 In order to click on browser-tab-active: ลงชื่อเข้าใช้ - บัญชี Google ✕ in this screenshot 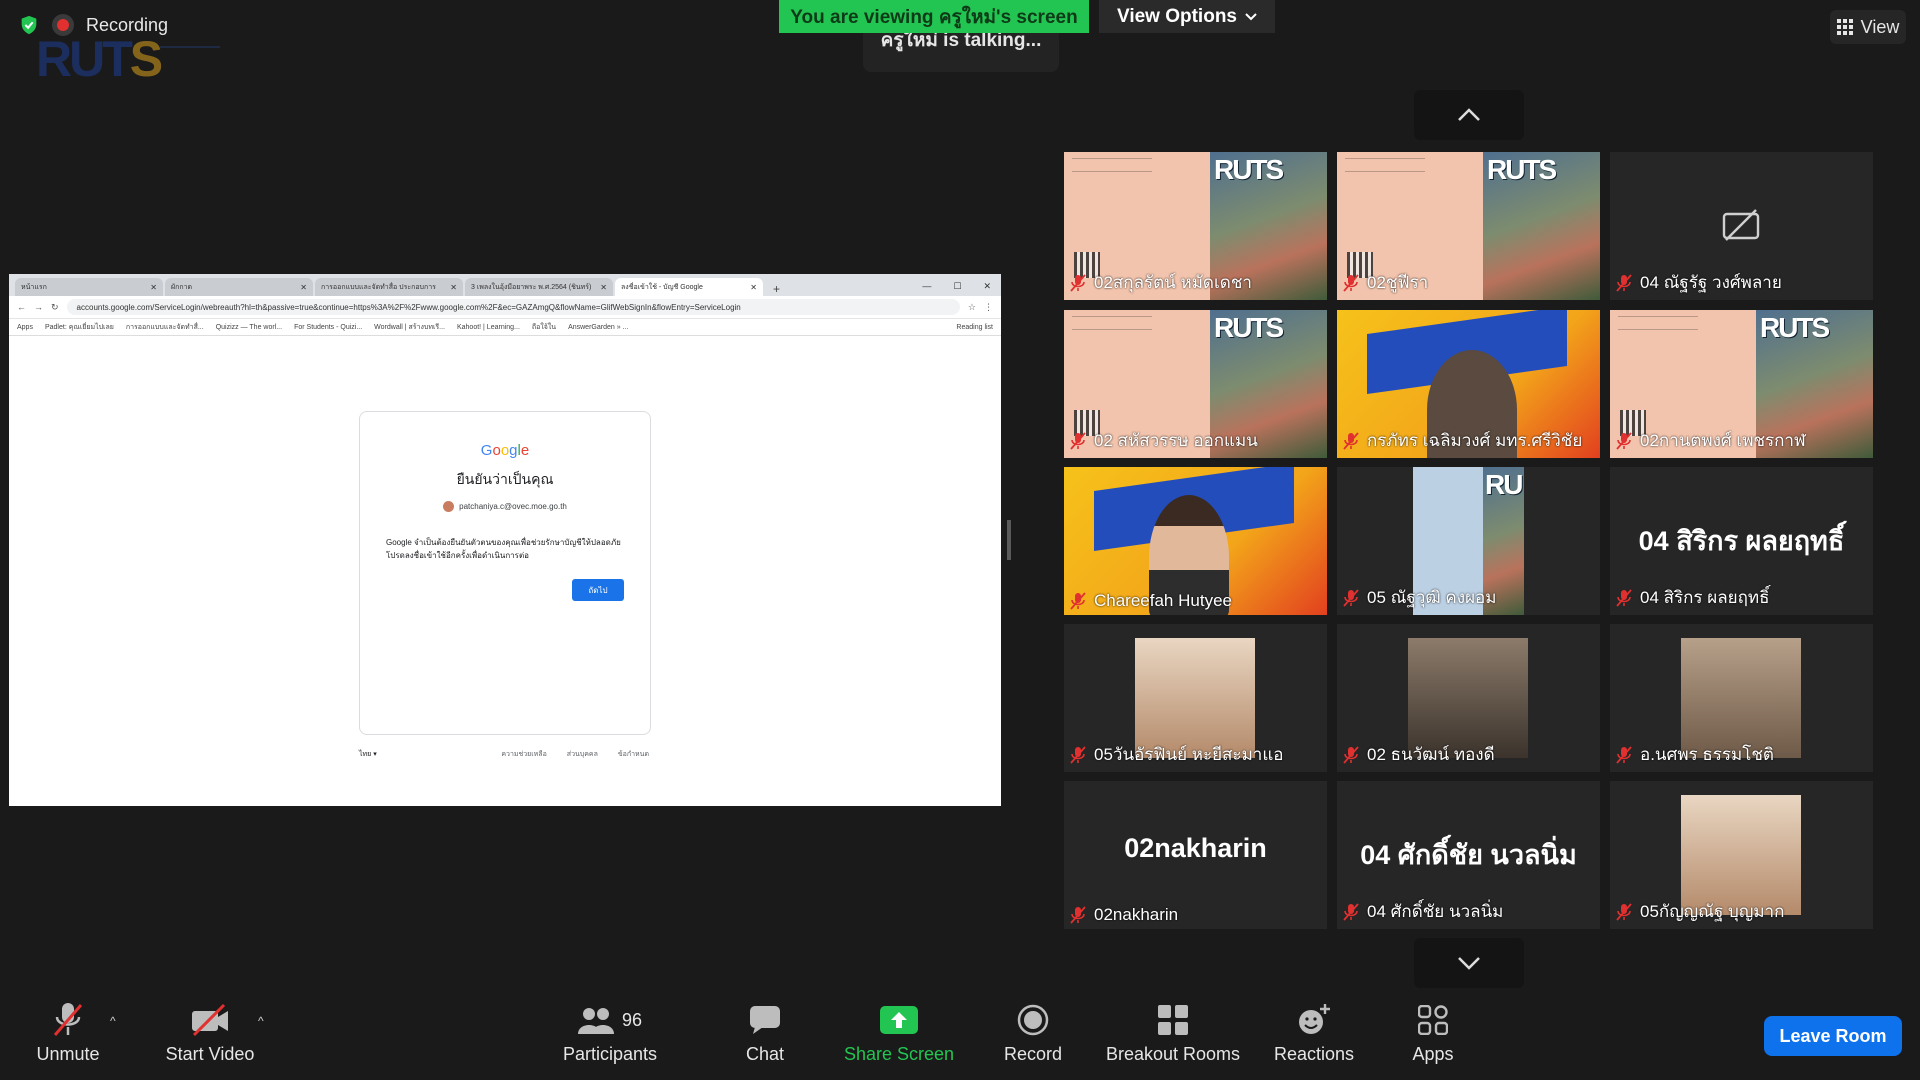, I will do `click(689, 287)`.